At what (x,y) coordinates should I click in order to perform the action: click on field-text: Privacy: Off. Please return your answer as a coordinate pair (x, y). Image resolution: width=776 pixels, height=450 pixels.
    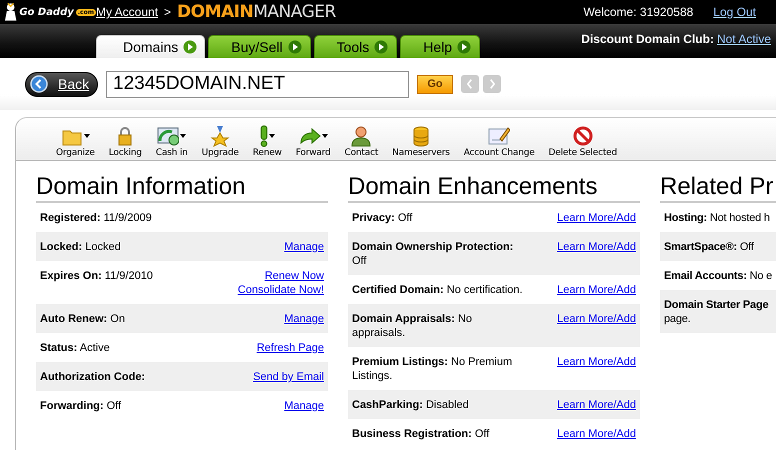
    Looking at the image, I should click on (382, 218).